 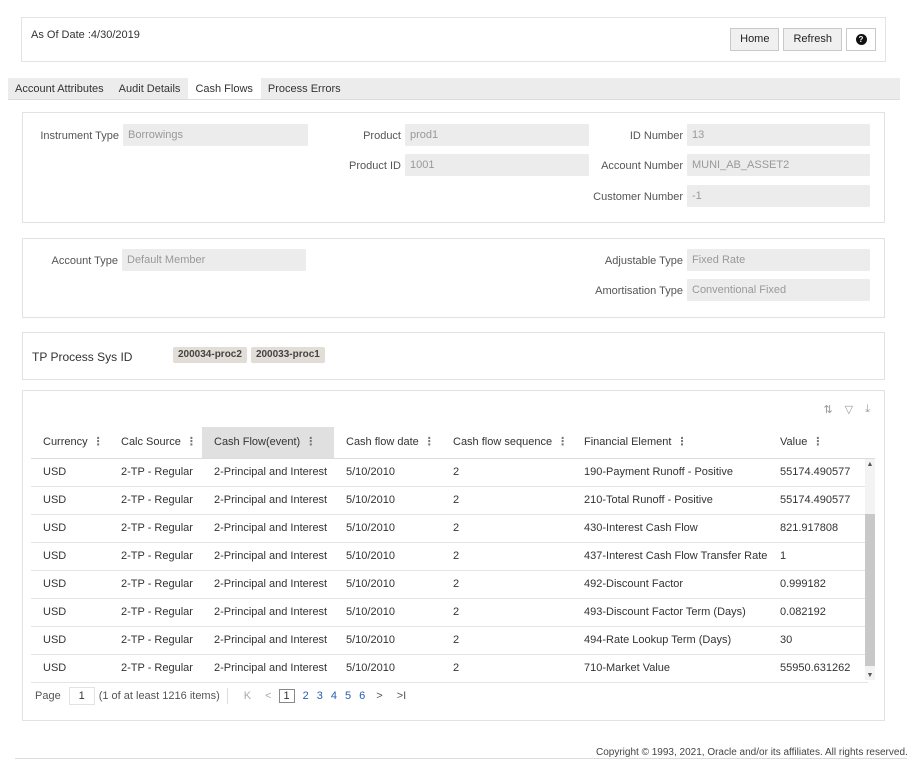 What do you see at coordinates (150, 88) in the screenshot?
I see `tab-audit-details: Audit Details` at bounding box center [150, 88].